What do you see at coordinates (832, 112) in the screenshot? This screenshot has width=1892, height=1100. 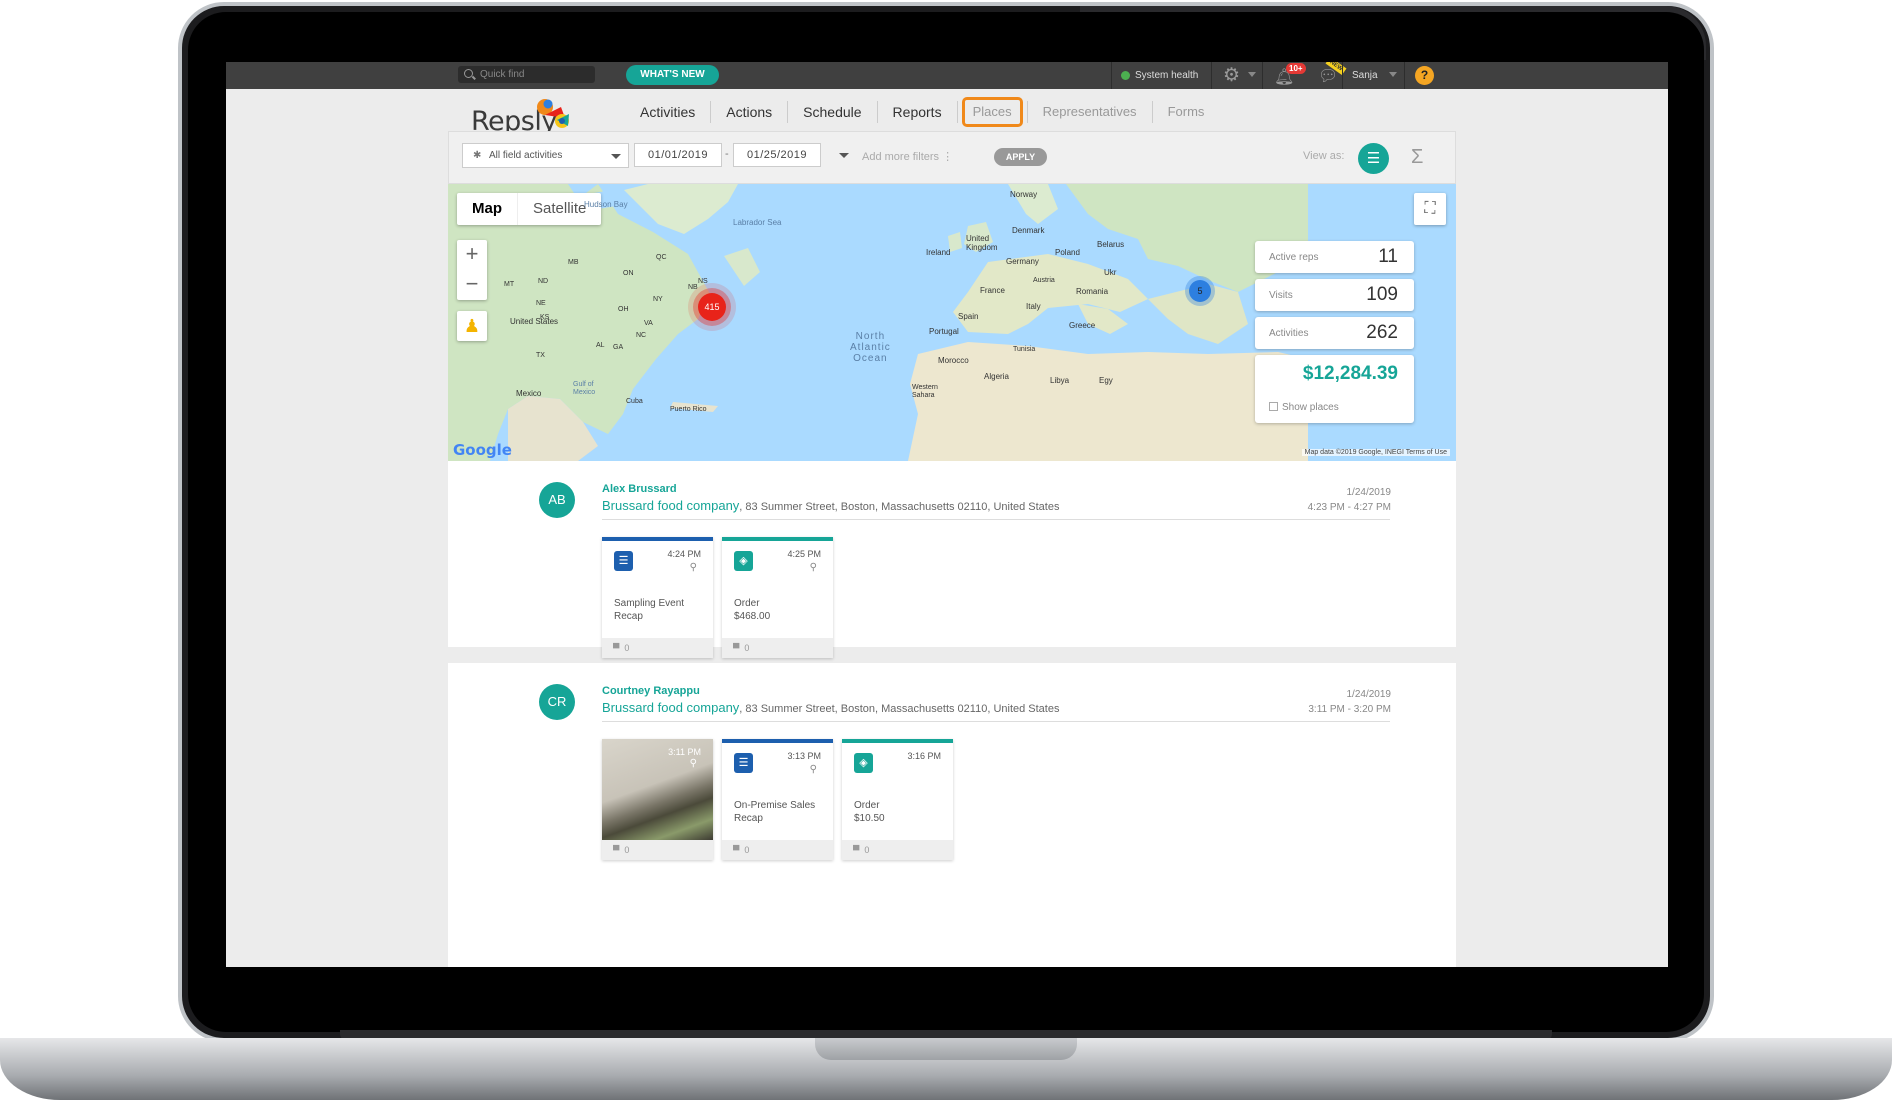 I see `nav-schedule: Schedule` at bounding box center [832, 112].